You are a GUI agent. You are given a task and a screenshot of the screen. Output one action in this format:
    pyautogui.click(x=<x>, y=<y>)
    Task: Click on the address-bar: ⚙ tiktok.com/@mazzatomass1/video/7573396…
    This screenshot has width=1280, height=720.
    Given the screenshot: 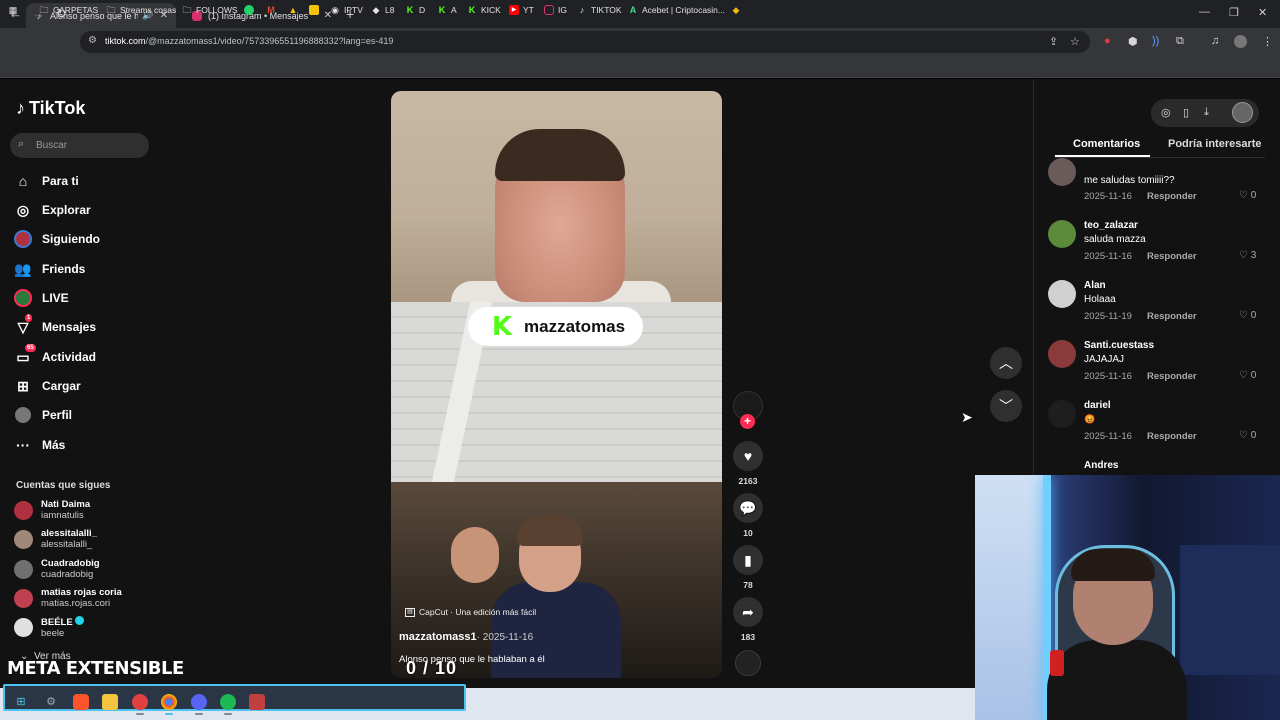 What is the action you would take?
    pyautogui.click(x=585, y=42)
    